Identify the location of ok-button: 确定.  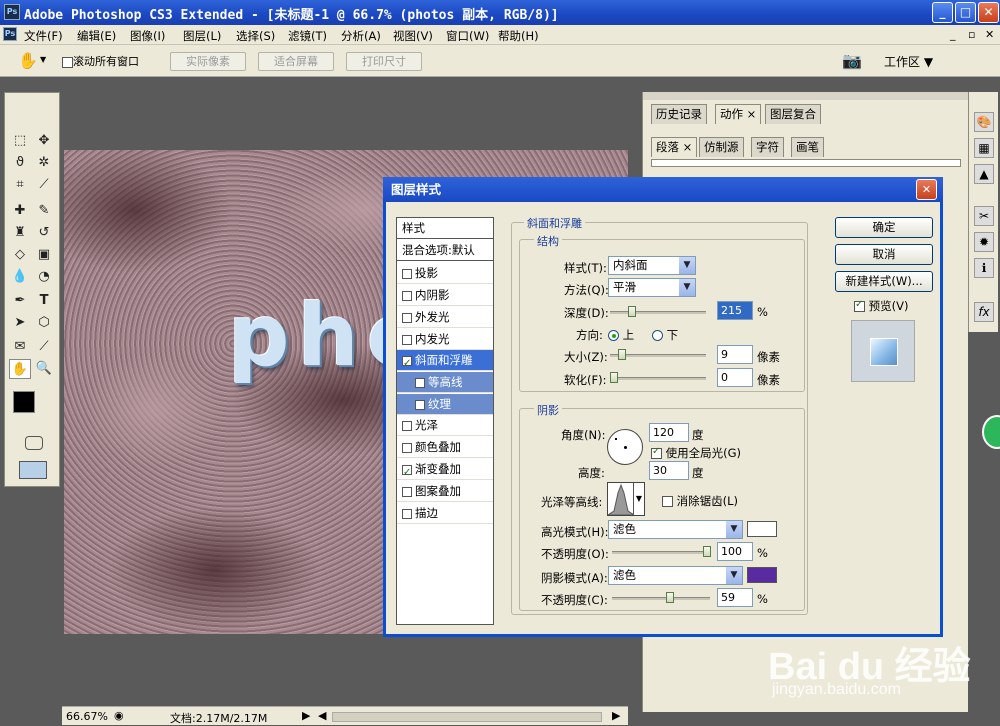
(884, 227).